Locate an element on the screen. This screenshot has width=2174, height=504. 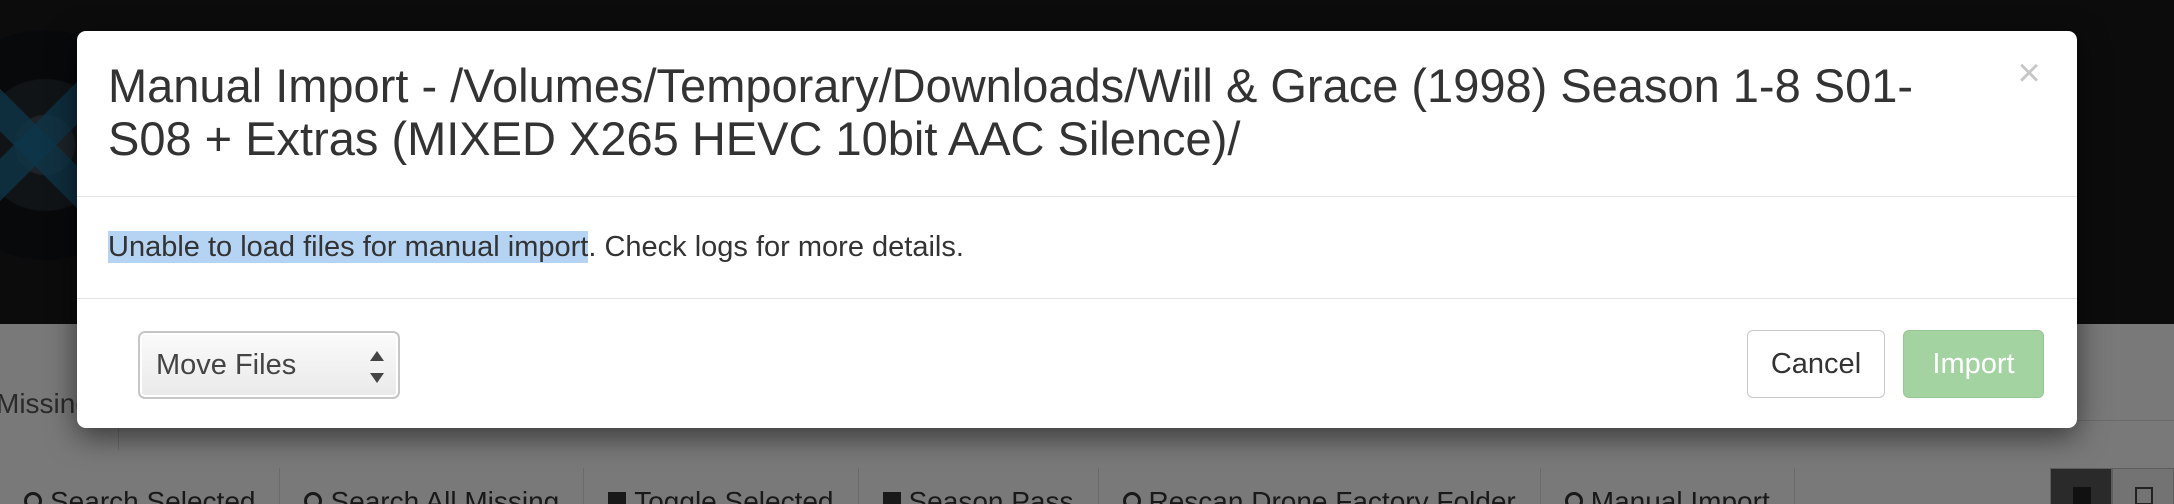
import-mode-select: Move Files is located at coordinates (269, 365).